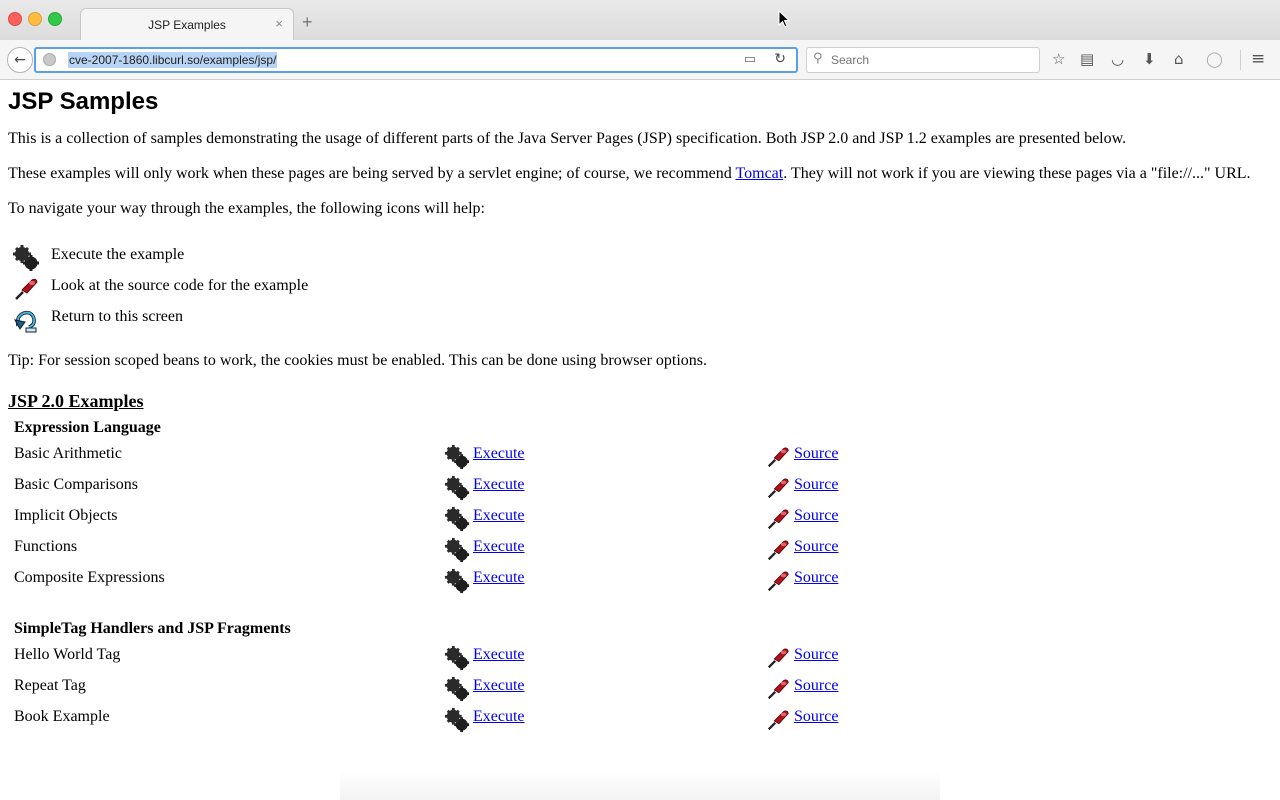  What do you see at coordinates (780, 59) in the screenshot?
I see `reload-icon: ↻` at bounding box center [780, 59].